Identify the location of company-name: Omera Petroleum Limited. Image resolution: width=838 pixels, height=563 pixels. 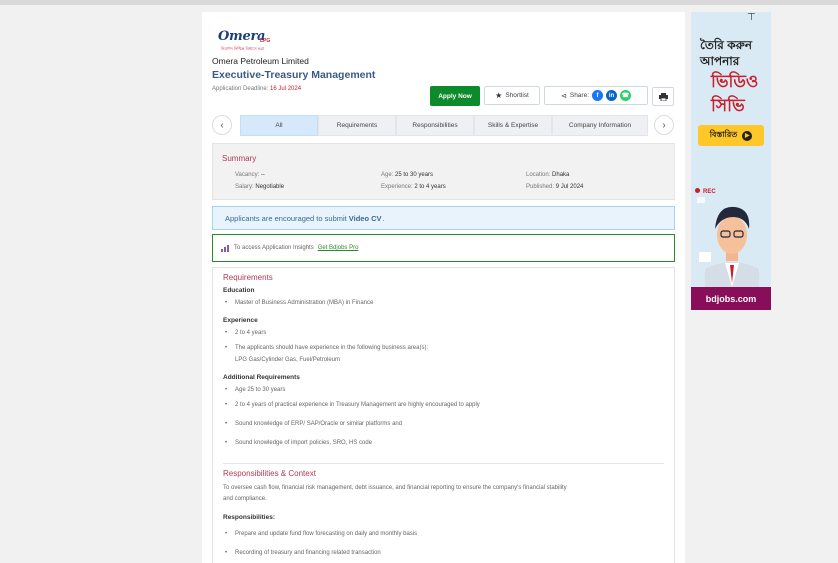
(260, 61).